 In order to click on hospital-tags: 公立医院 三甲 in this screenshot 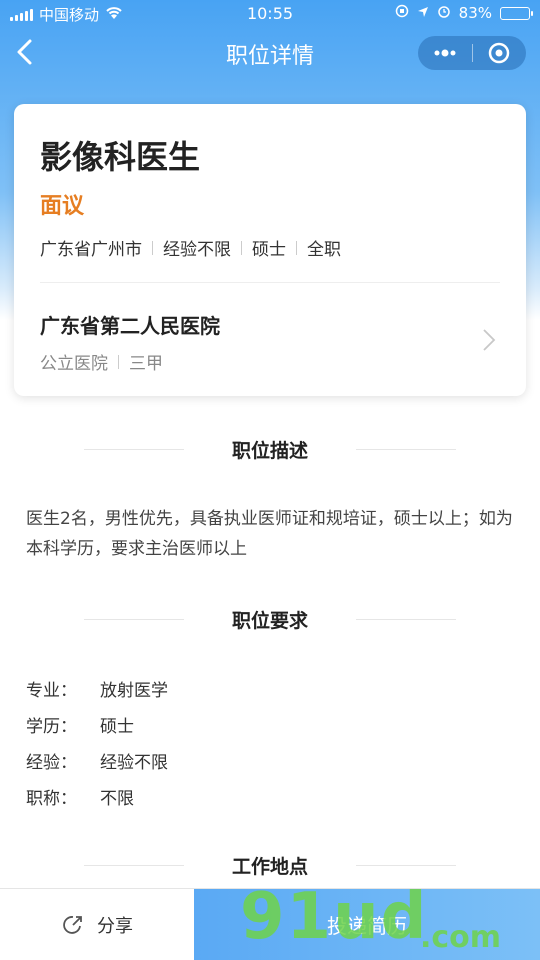, I will do `click(101, 361)`.